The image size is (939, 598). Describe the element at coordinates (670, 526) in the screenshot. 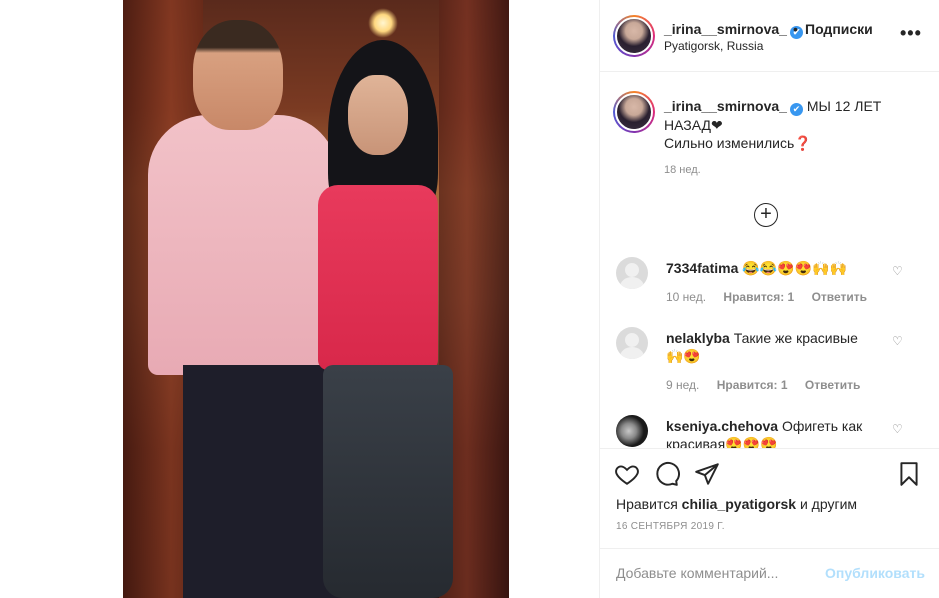

I see `post-date: 16 СЕНТЯБРЯ 2019 Г.` at that location.